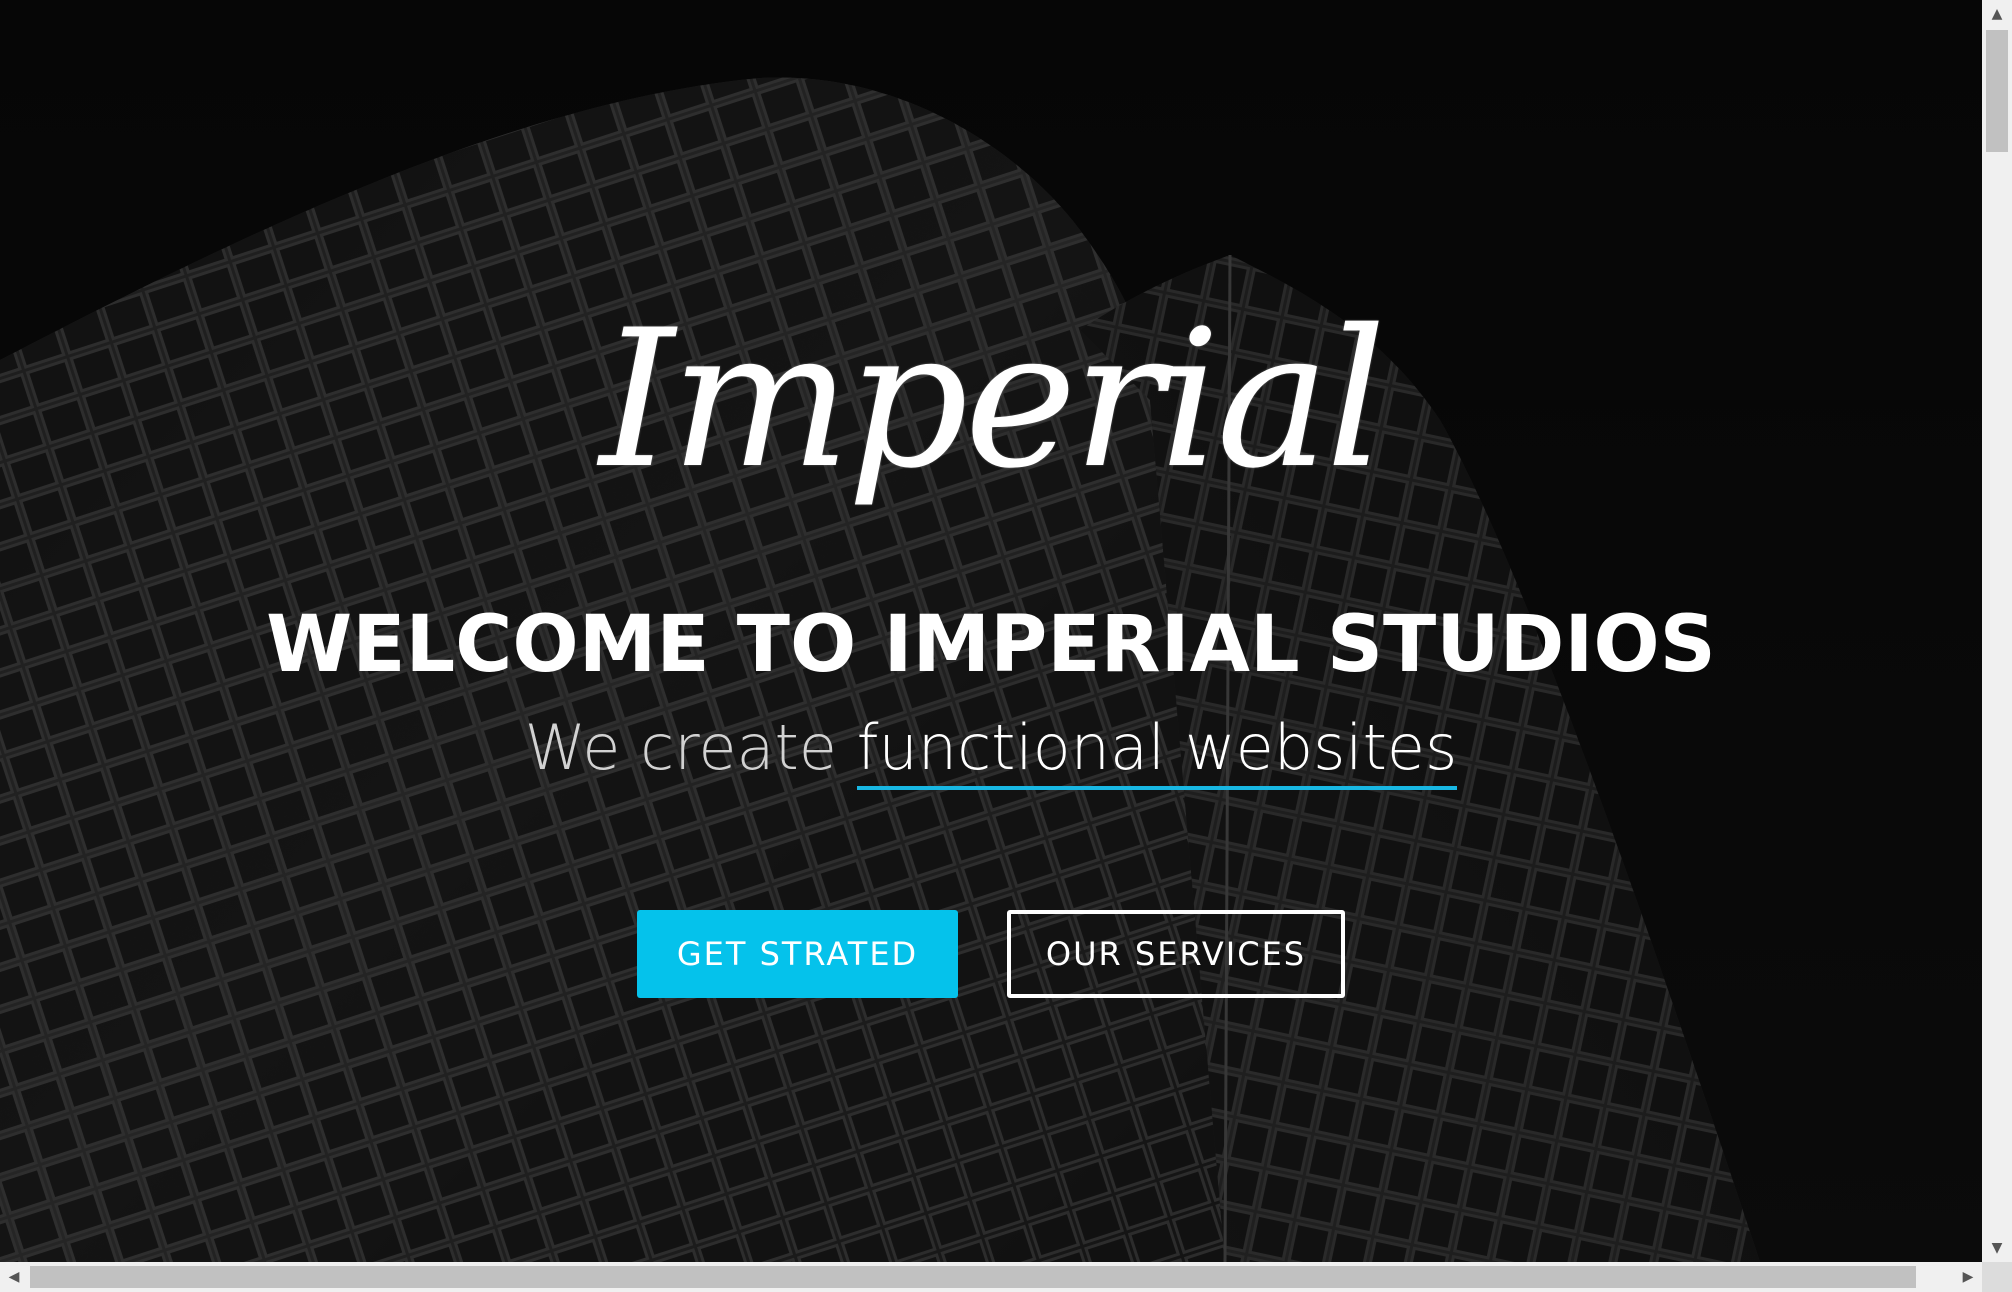 The height and width of the screenshot is (1292, 2012). Describe the element at coordinates (973, 1277) in the screenshot. I see `horizontal-scroll-thumb` at that location.